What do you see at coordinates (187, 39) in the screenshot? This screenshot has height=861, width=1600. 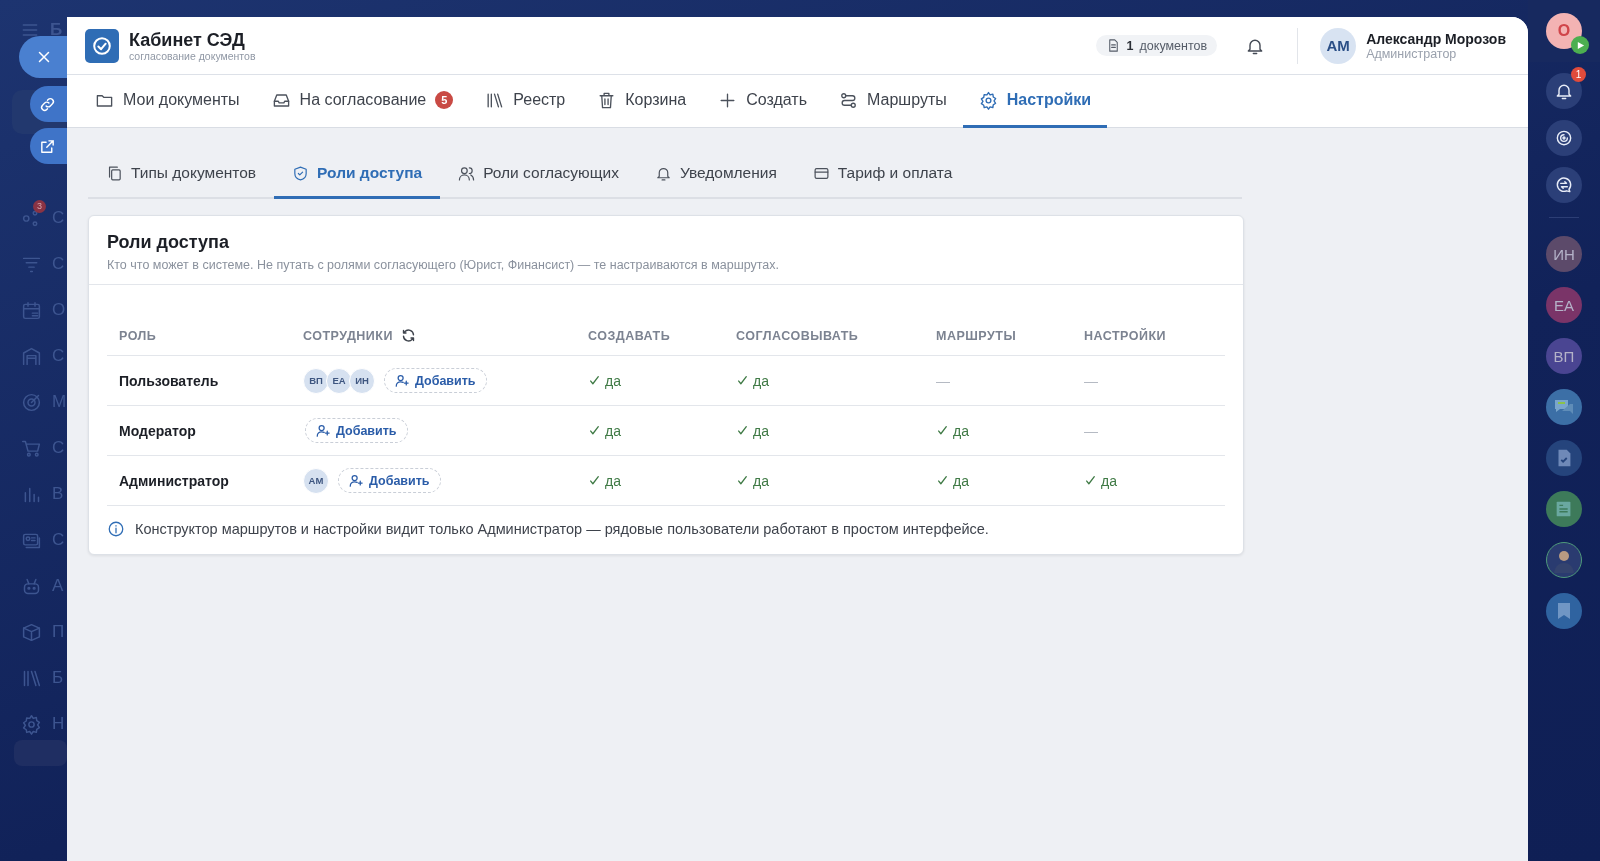 I see `app-title: Кабинет СЭД` at bounding box center [187, 39].